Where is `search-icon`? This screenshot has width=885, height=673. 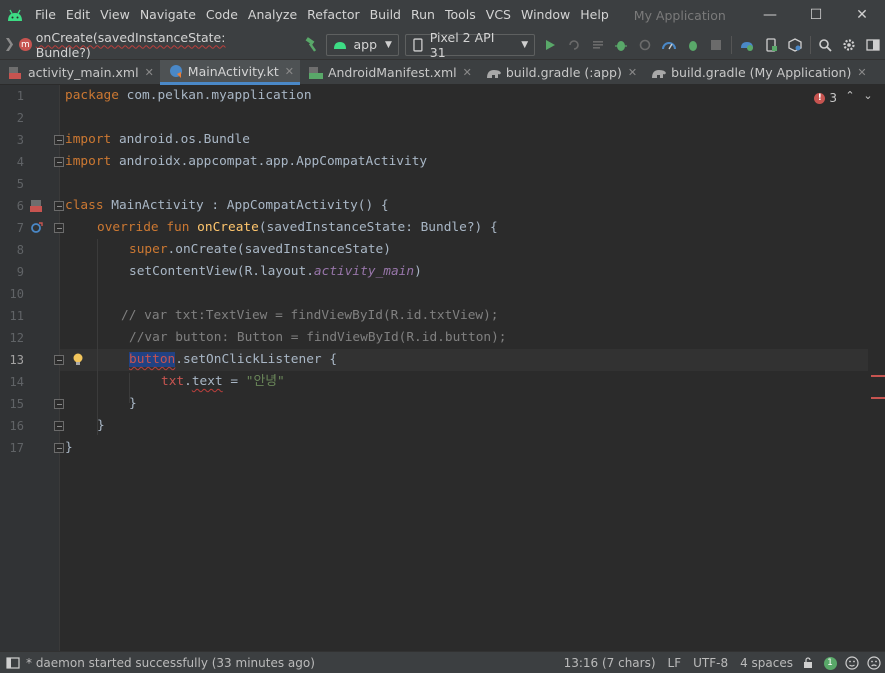
search-icon is located at coordinates (826, 45).